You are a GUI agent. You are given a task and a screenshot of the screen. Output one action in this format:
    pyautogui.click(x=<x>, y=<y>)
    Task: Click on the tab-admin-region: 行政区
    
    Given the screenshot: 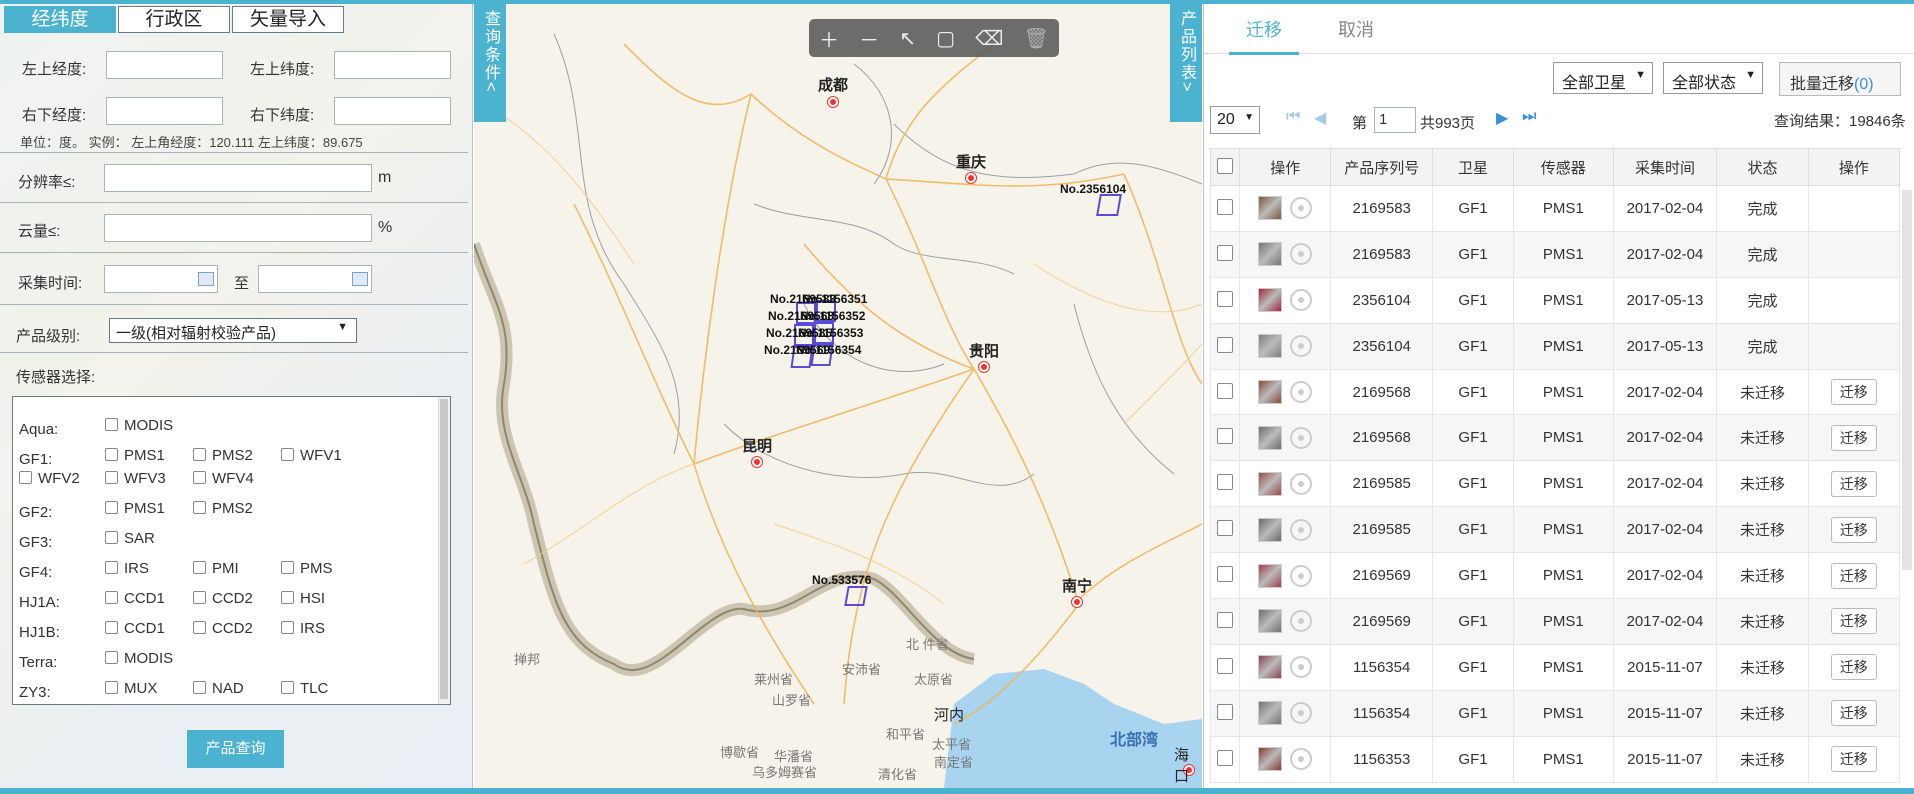 What is the action you would take?
    pyautogui.click(x=174, y=19)
    